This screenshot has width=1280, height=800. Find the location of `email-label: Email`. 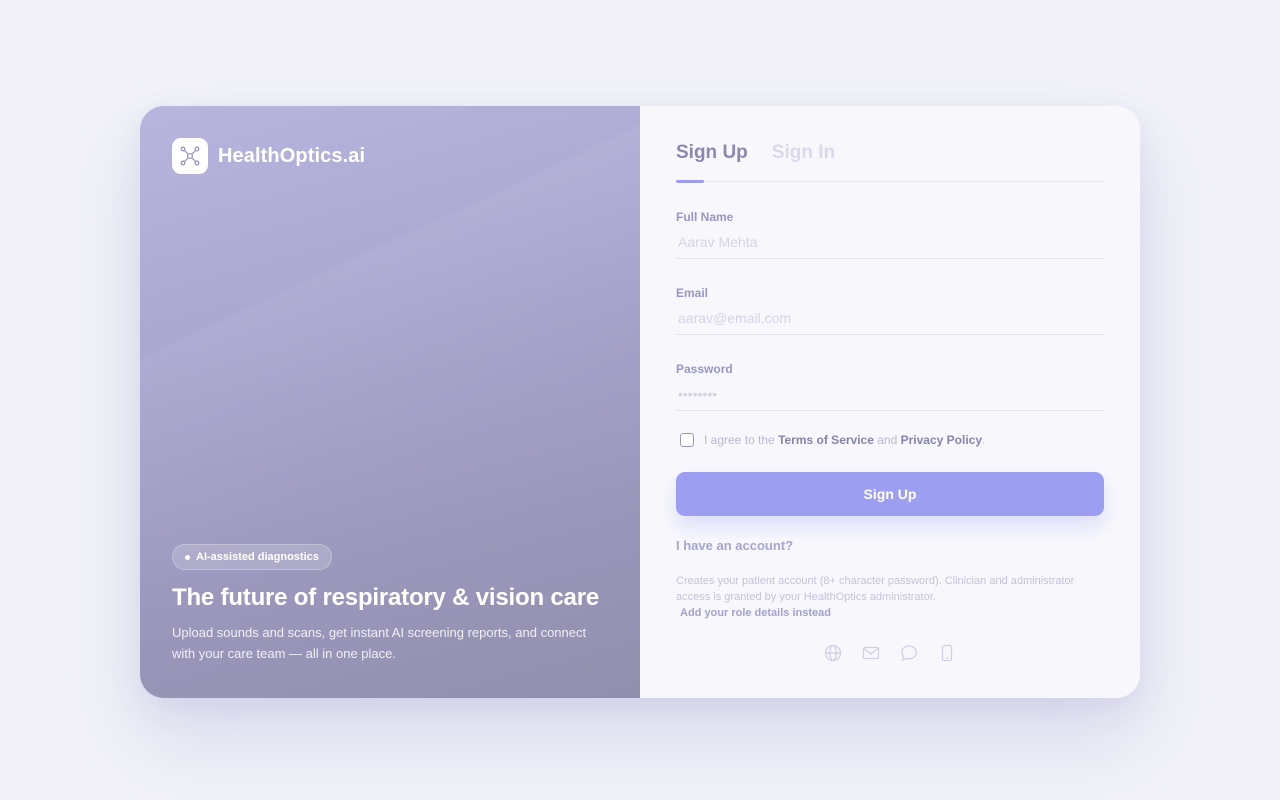

email-label: Email is located at coordinates (692, 293).